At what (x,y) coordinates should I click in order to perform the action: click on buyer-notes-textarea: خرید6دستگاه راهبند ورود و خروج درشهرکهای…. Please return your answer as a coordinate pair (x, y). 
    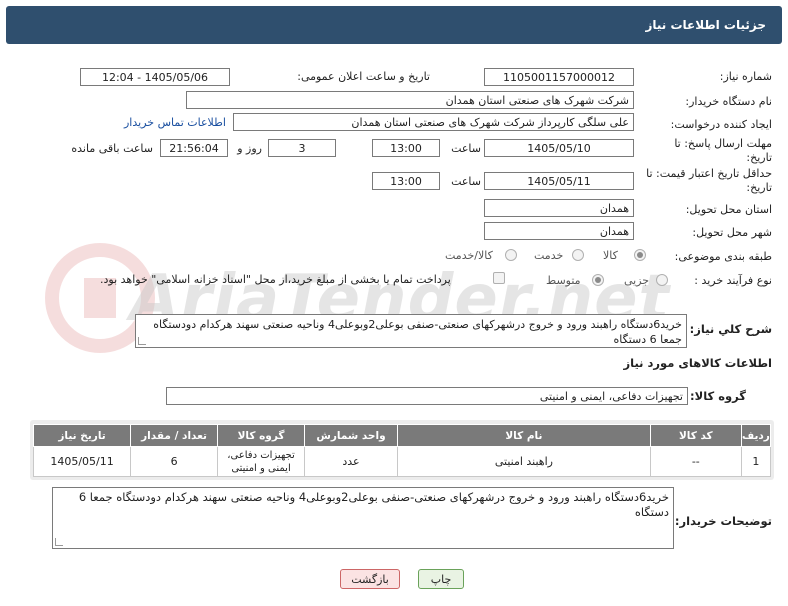
    Looking at the image, I should click on (363, 518).